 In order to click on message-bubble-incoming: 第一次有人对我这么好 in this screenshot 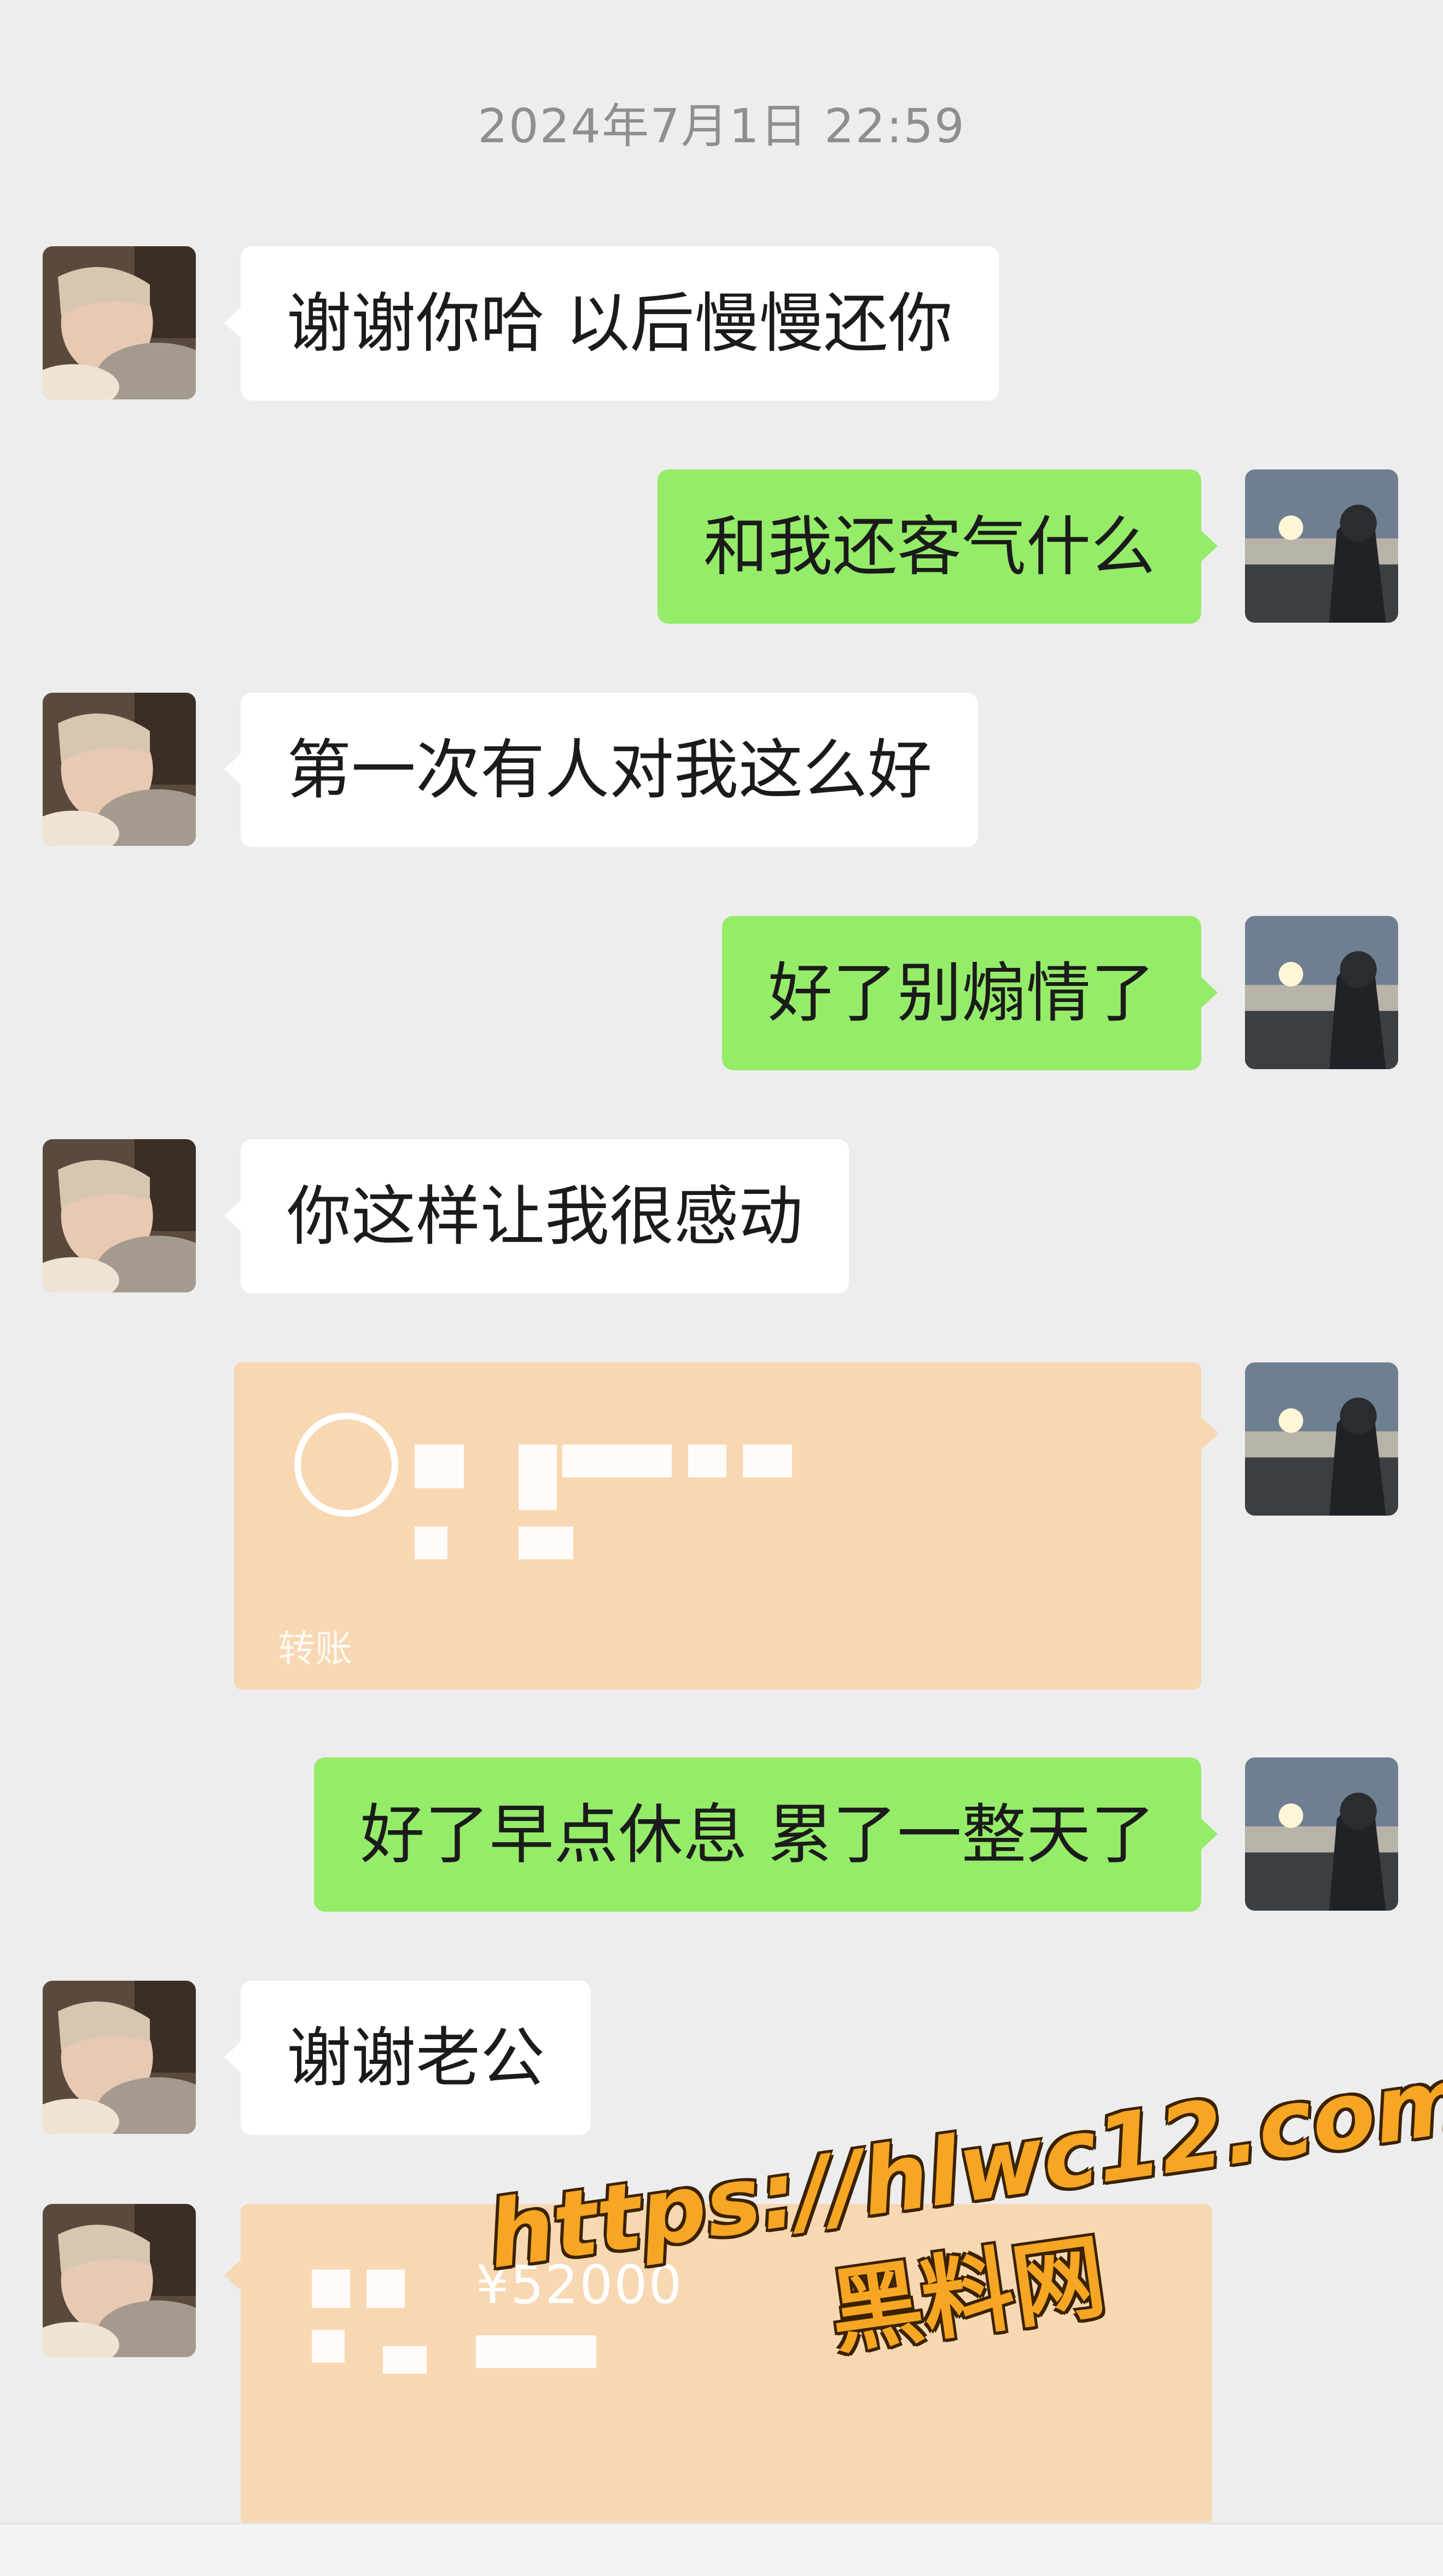, I will do `click(601, 770)`.